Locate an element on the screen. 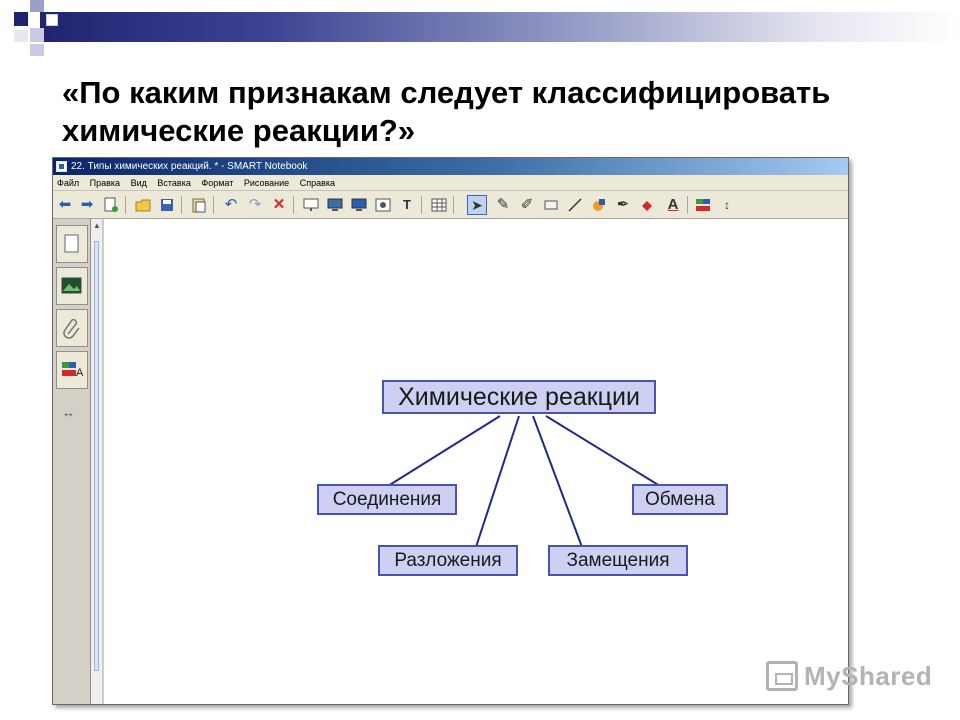  eraser-icon is located at coordinates (551, 205).